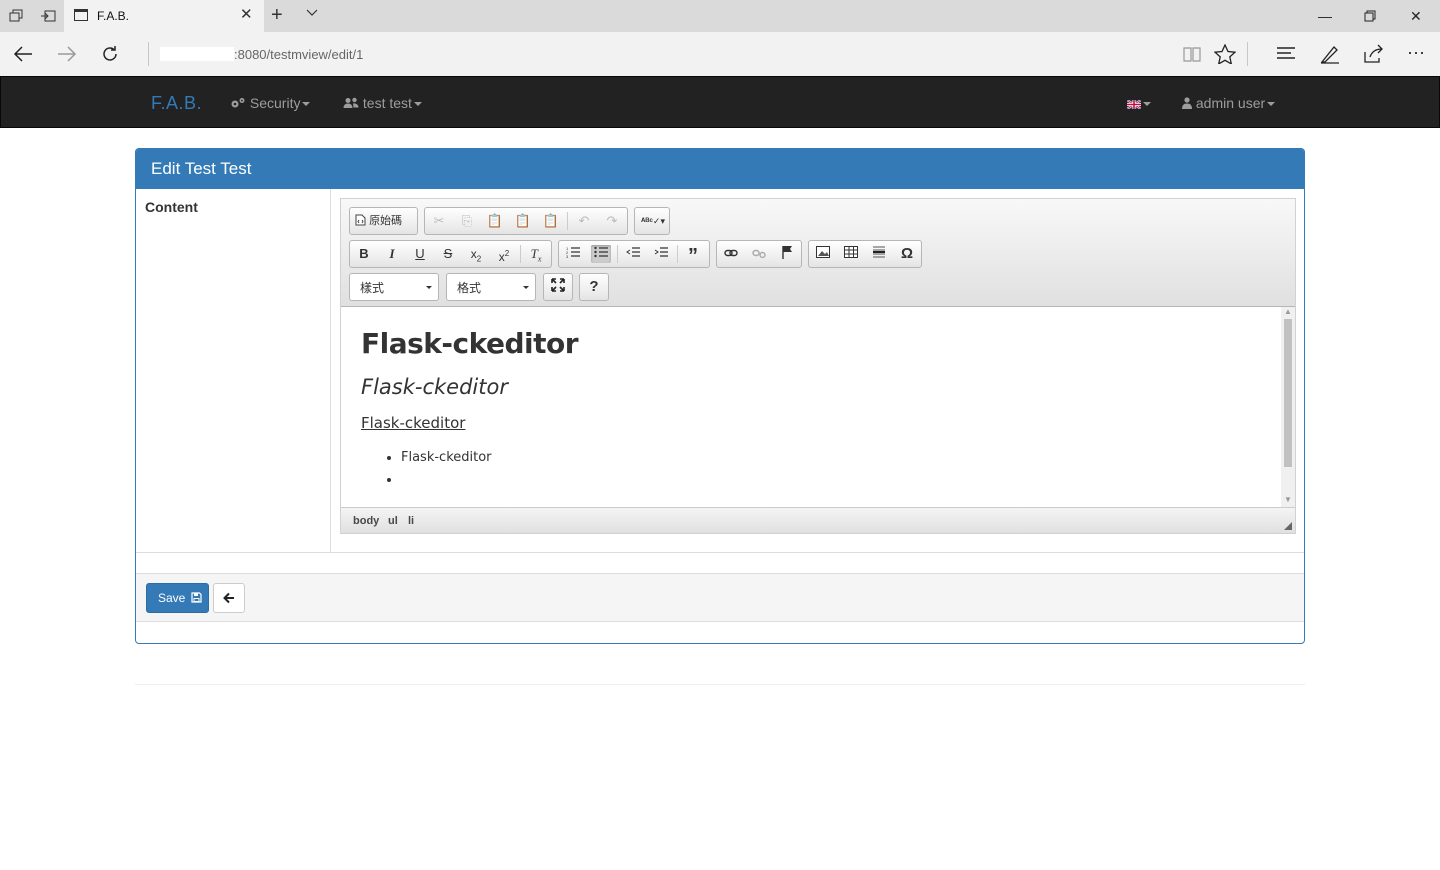 The image size is (1440, 870). What do you see at coordinates (720, 684) in the screenshot?
I see `page-footer-rule` at bounding box center [720, 684].